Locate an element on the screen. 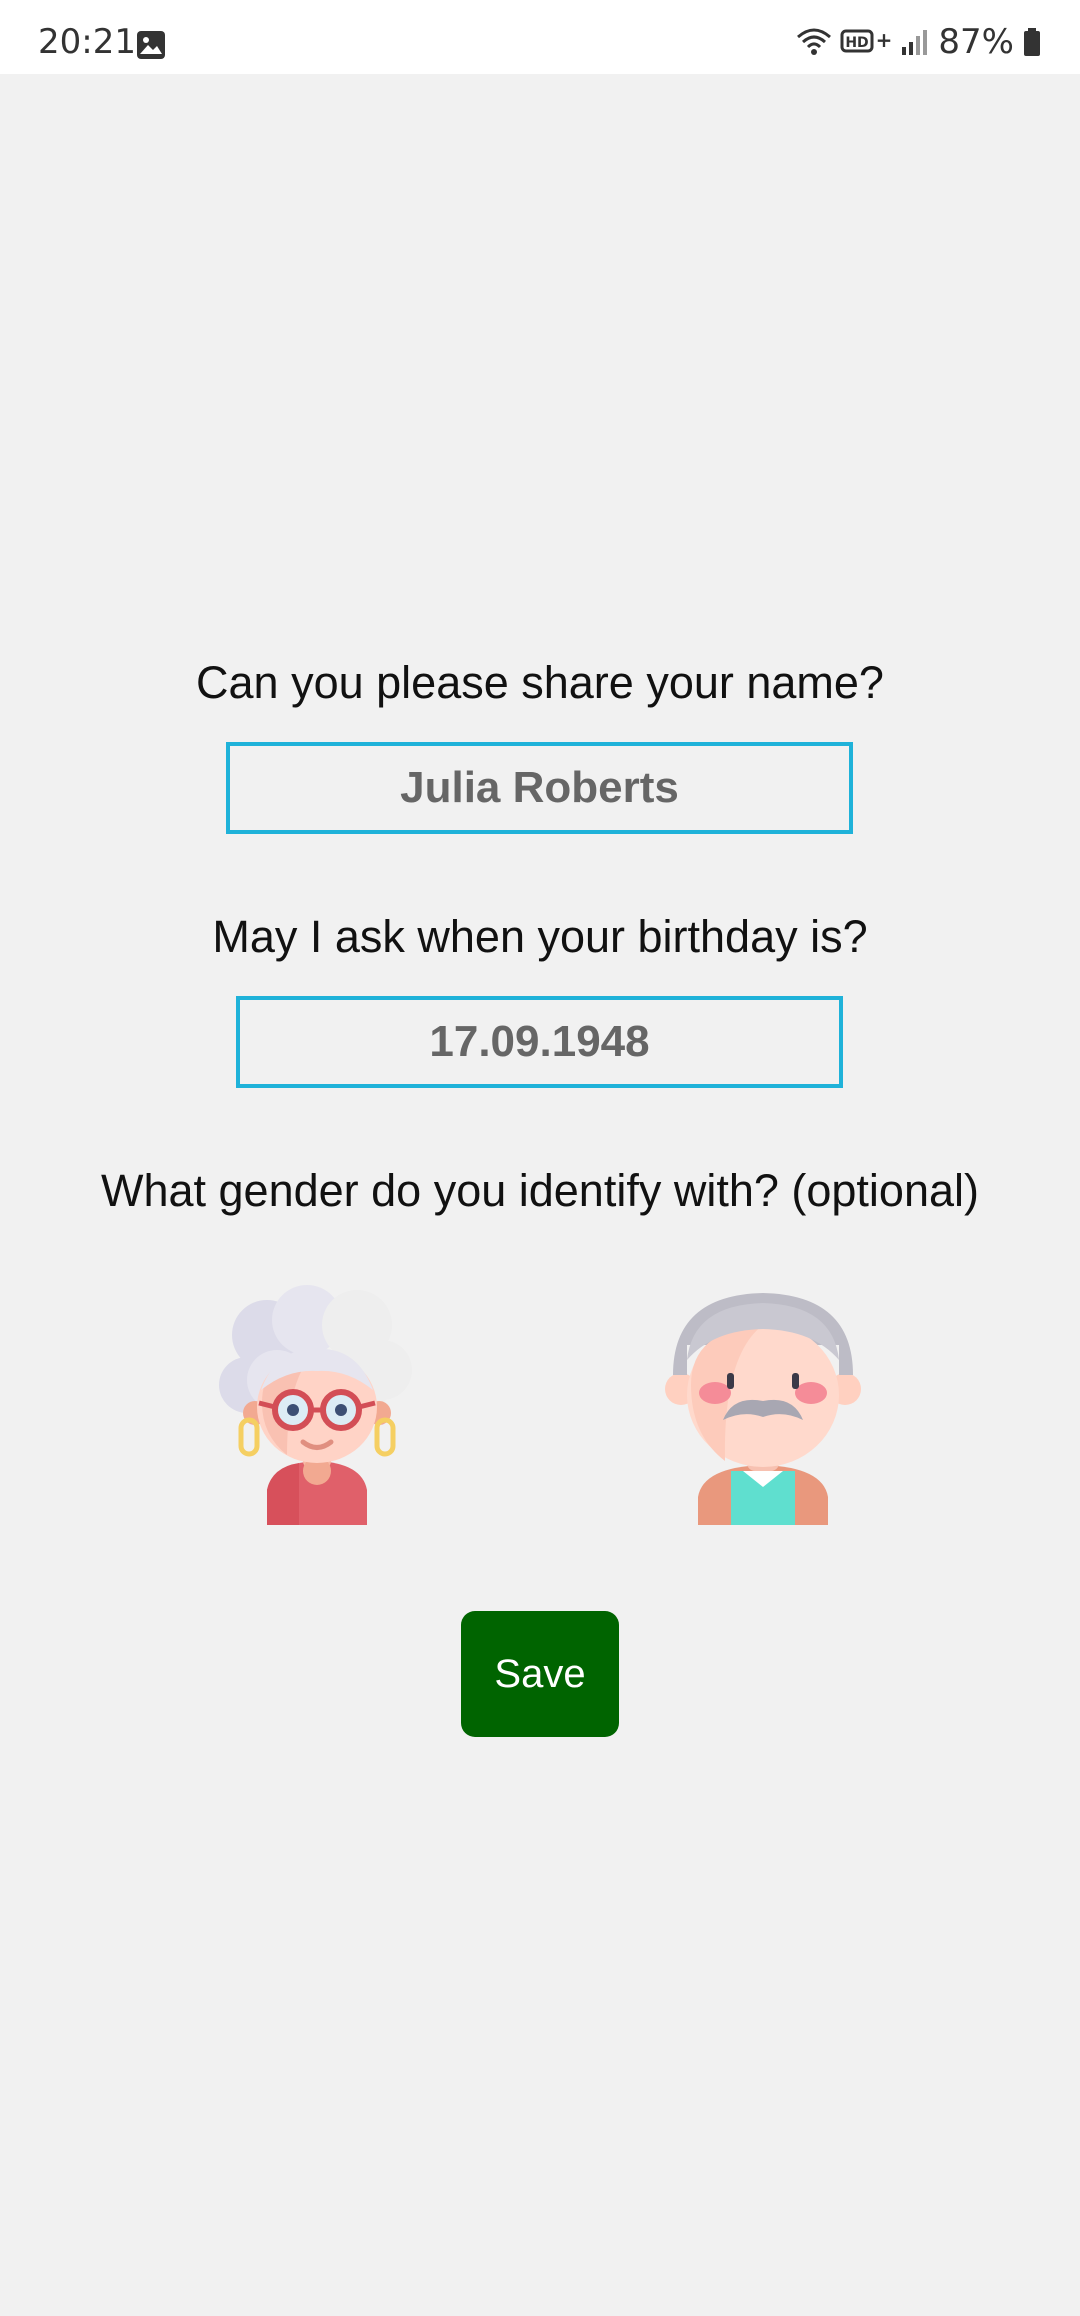  name-input: Julia Roberts is located at coordinates (539, 788).